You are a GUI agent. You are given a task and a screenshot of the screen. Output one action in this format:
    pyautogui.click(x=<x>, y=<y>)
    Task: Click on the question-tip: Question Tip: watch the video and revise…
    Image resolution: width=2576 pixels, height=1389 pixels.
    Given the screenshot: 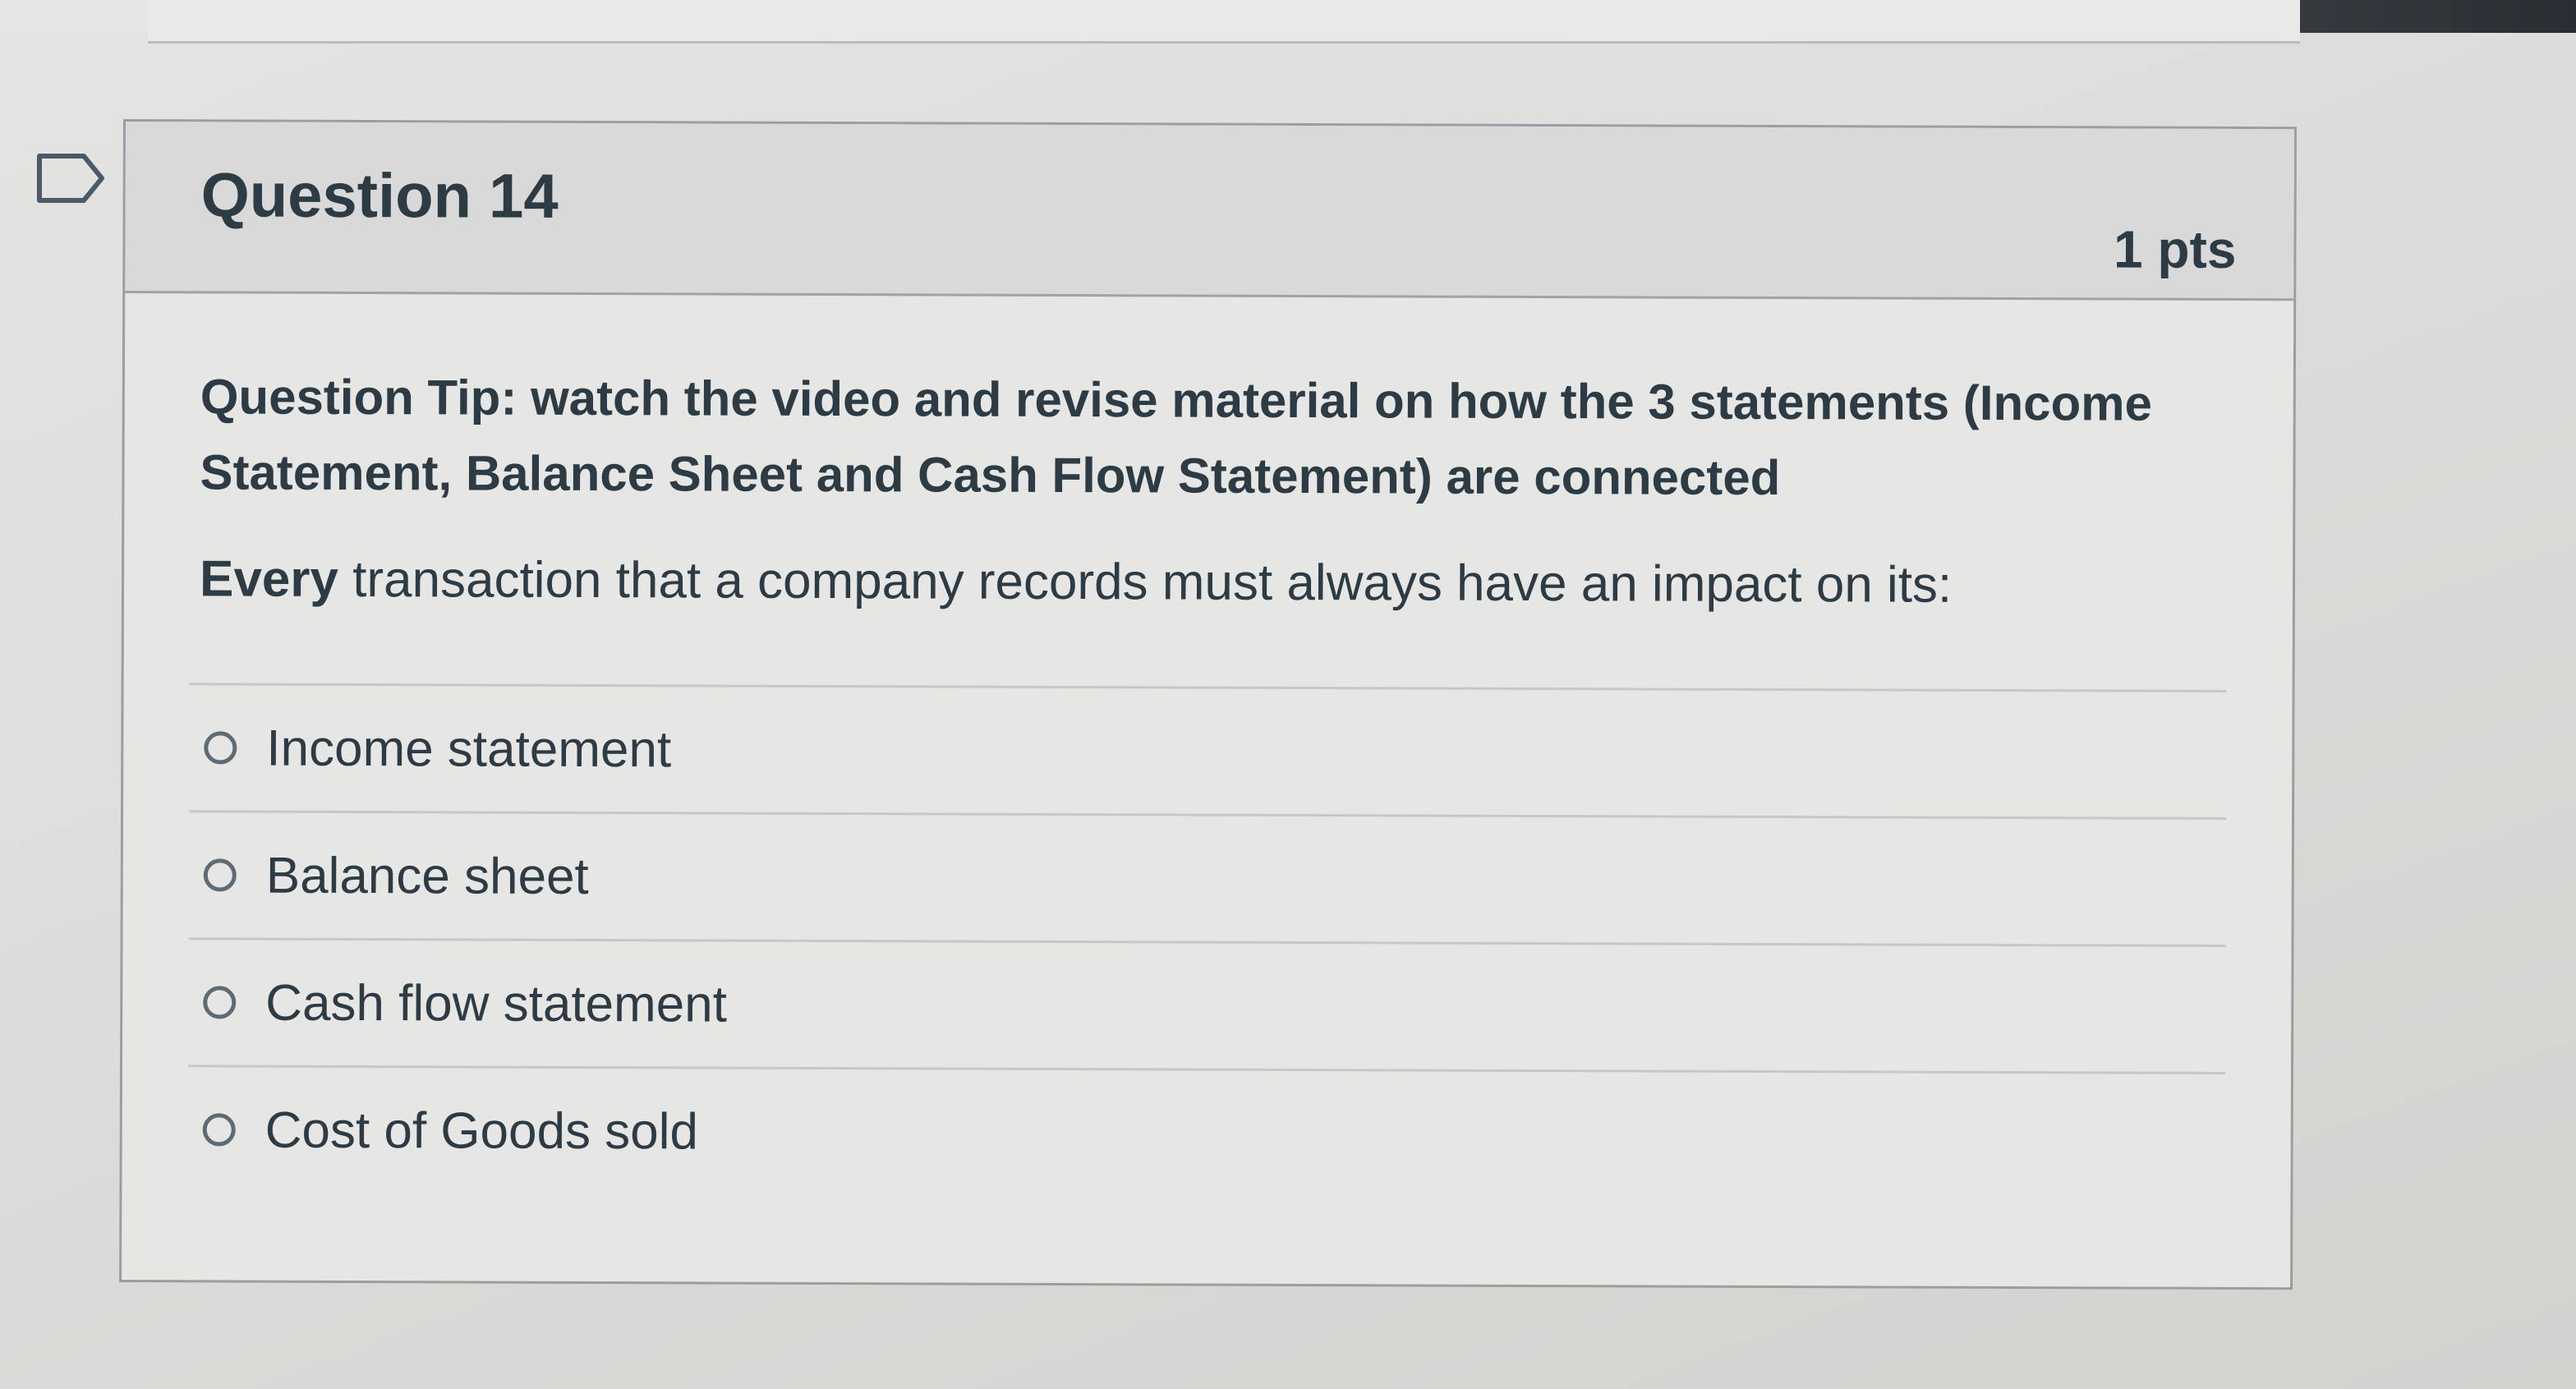 What is the action you would take?
    pyautogui.click(x=1176, y=438)
    